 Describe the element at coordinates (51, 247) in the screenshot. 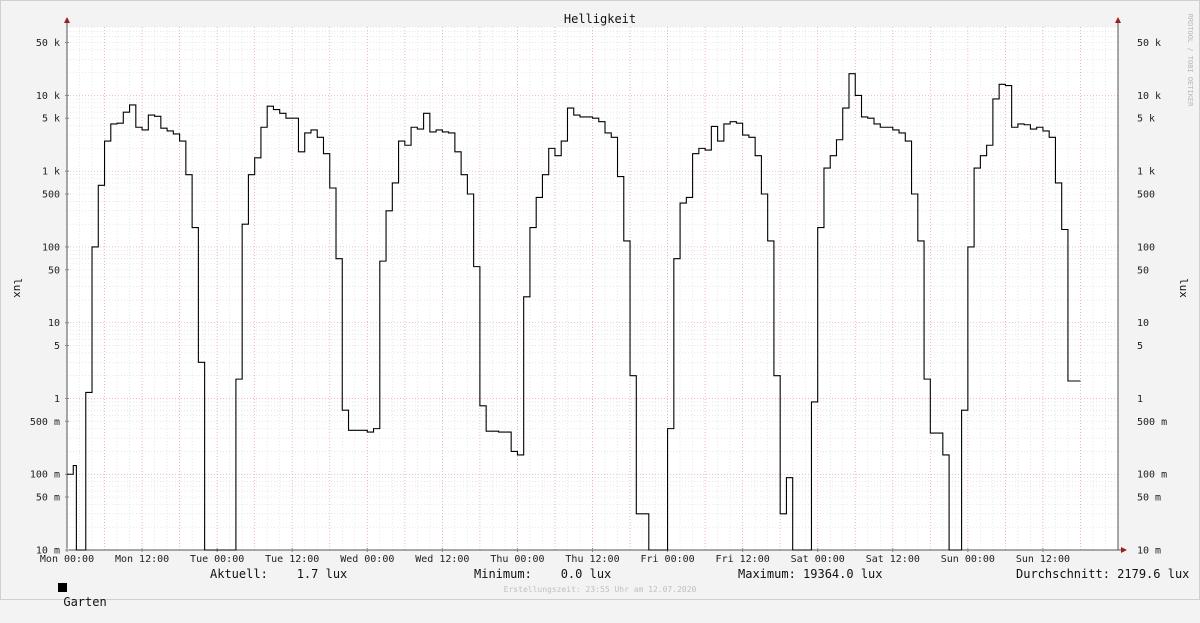

I see `y-tick-label: 100` at that location.